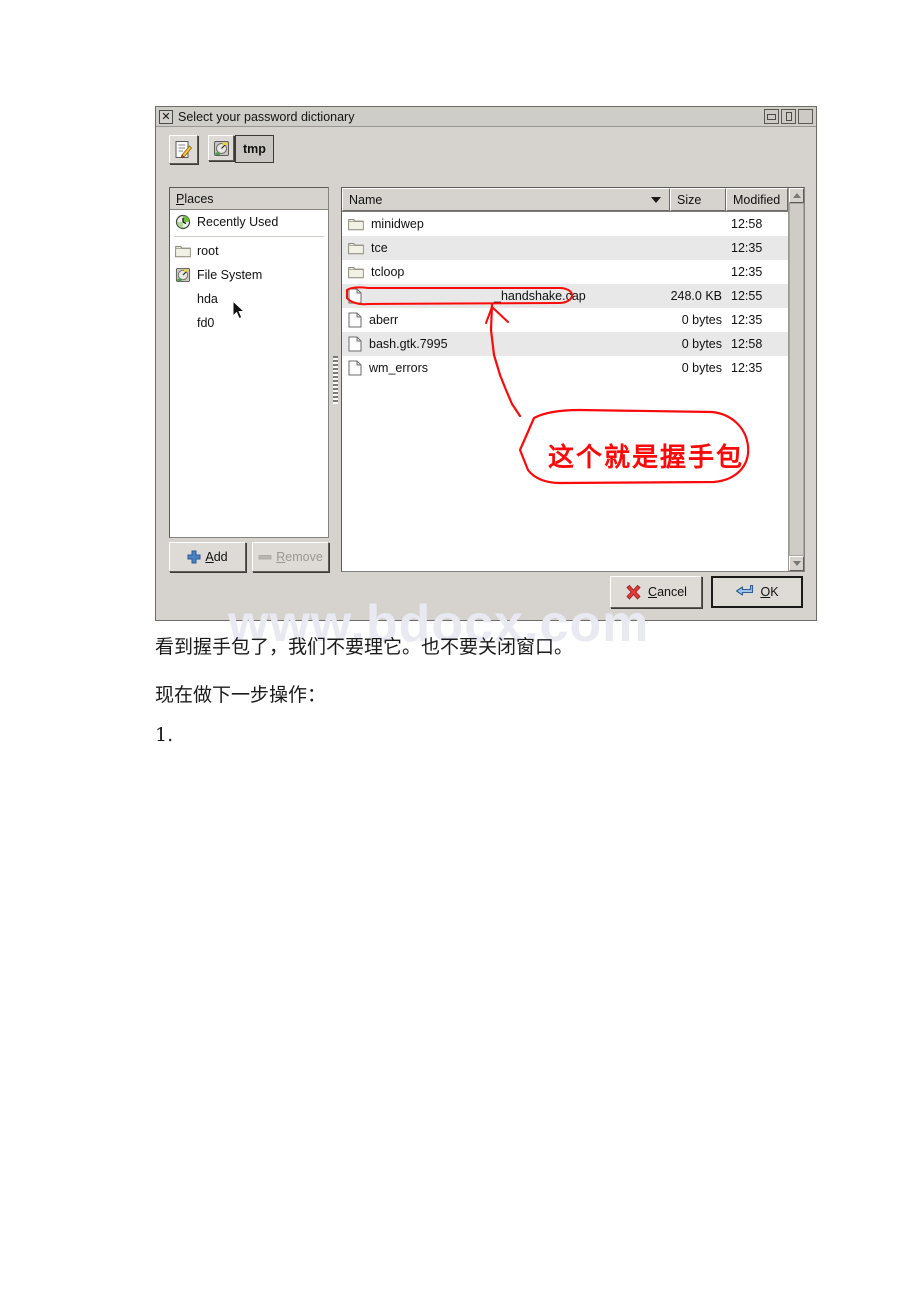  I want to click on window-controls, so click(788, 116).